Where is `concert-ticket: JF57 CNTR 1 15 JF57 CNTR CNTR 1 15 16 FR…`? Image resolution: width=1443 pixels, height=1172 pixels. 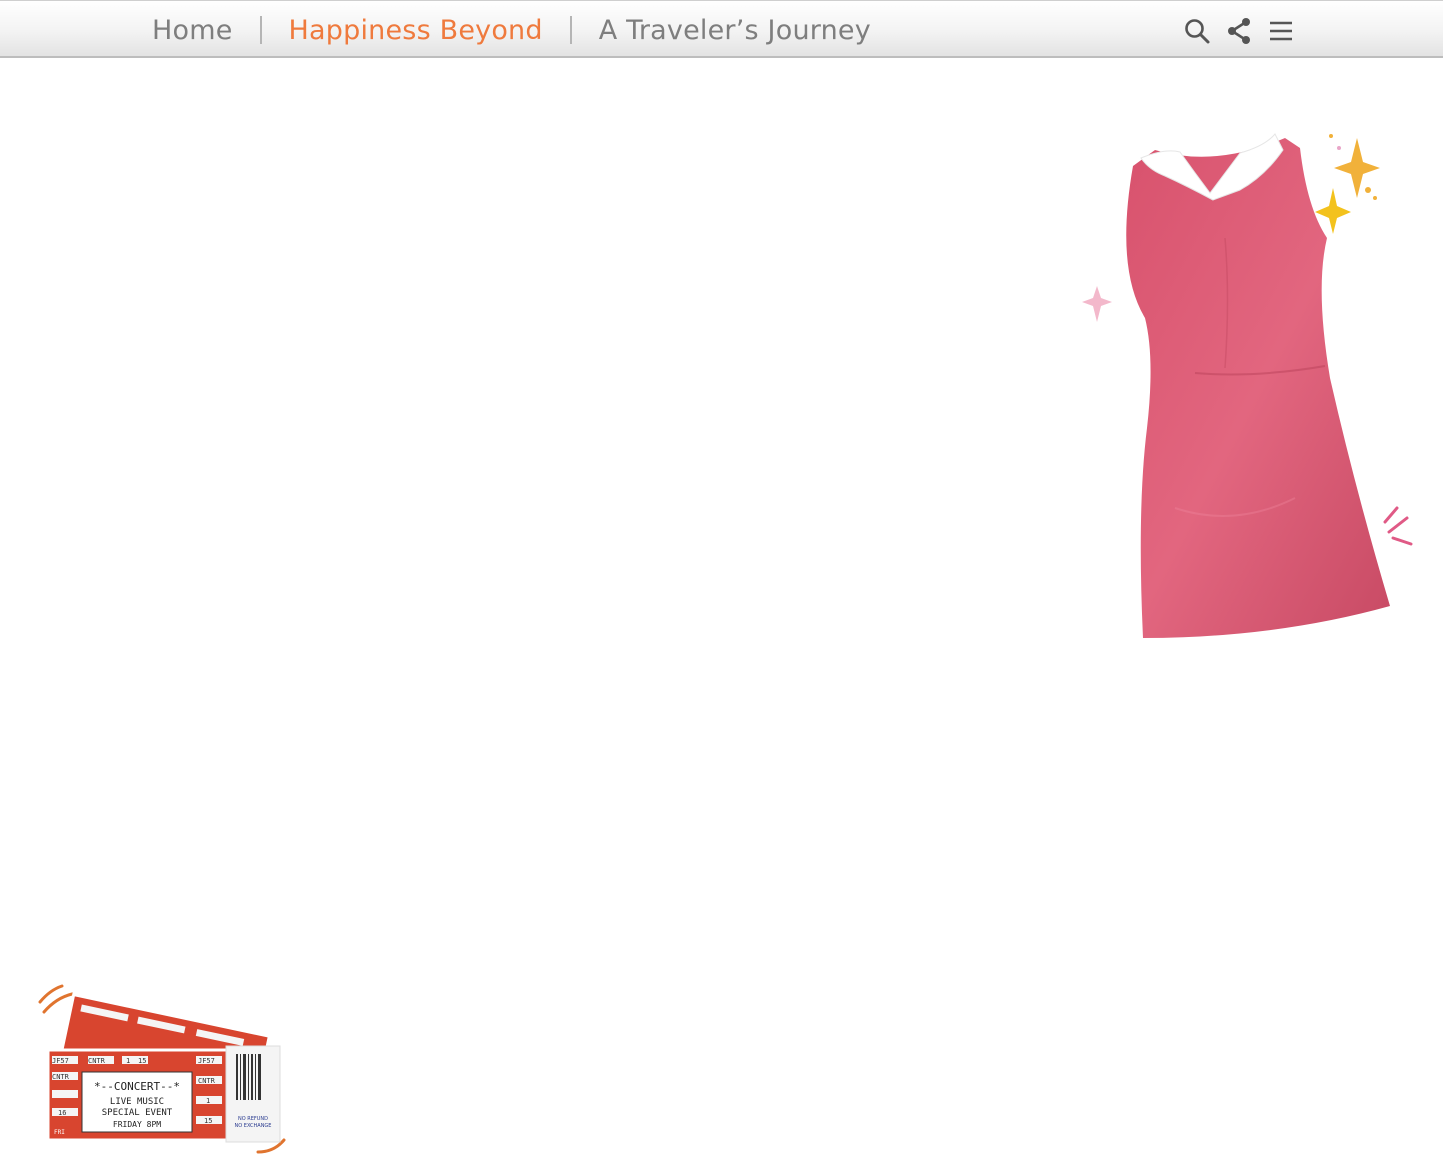 concert-ticket: JF57 CNTR 1 15 JF57 CNTR CNTR 1 15 16 FR… is located at coordinates (163, 1094).